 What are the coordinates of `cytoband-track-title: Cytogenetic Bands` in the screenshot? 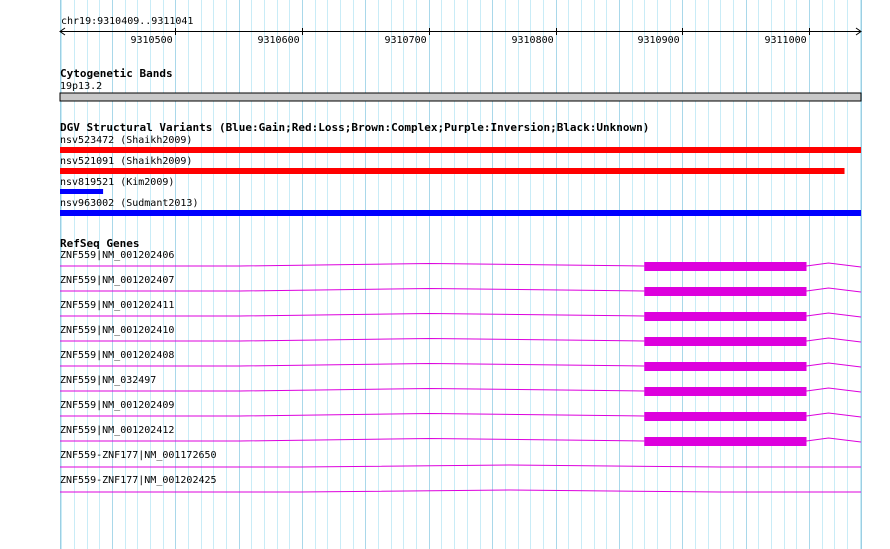 It's located at (116, 74).